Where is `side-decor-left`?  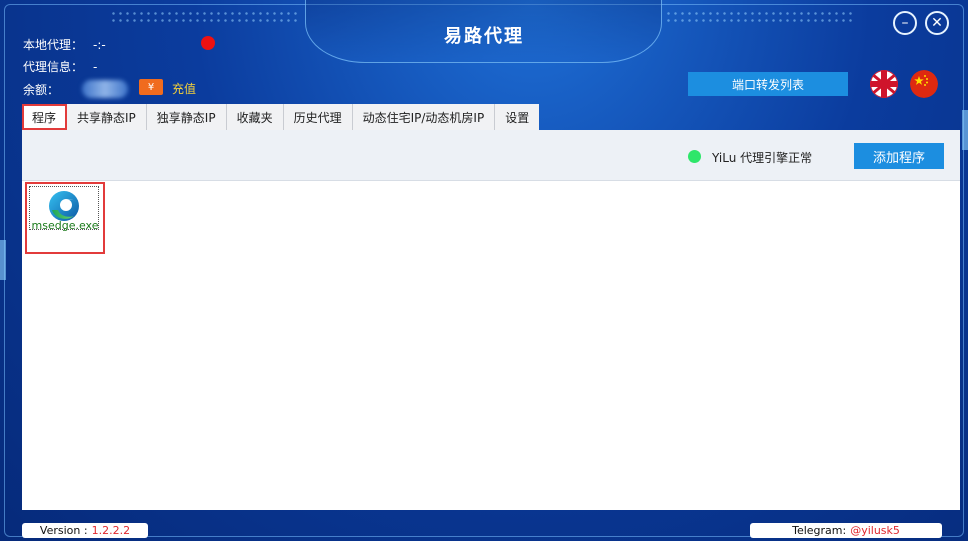
side-decor-left is located at coordinates (3, 260).